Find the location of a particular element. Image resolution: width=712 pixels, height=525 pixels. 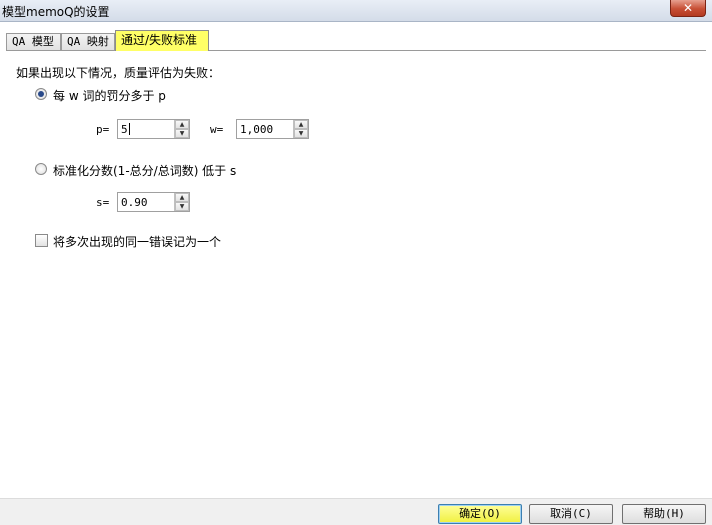

radio-normalized-score-label: 标准化分数(1-总分/总词数) 低于 s is located at coordinates (145, 171).